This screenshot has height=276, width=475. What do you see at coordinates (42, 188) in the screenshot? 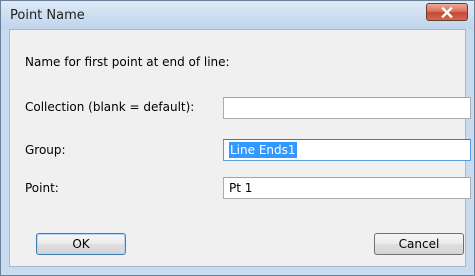
I see `point-label: Point:` at bounding box center [42, 188].